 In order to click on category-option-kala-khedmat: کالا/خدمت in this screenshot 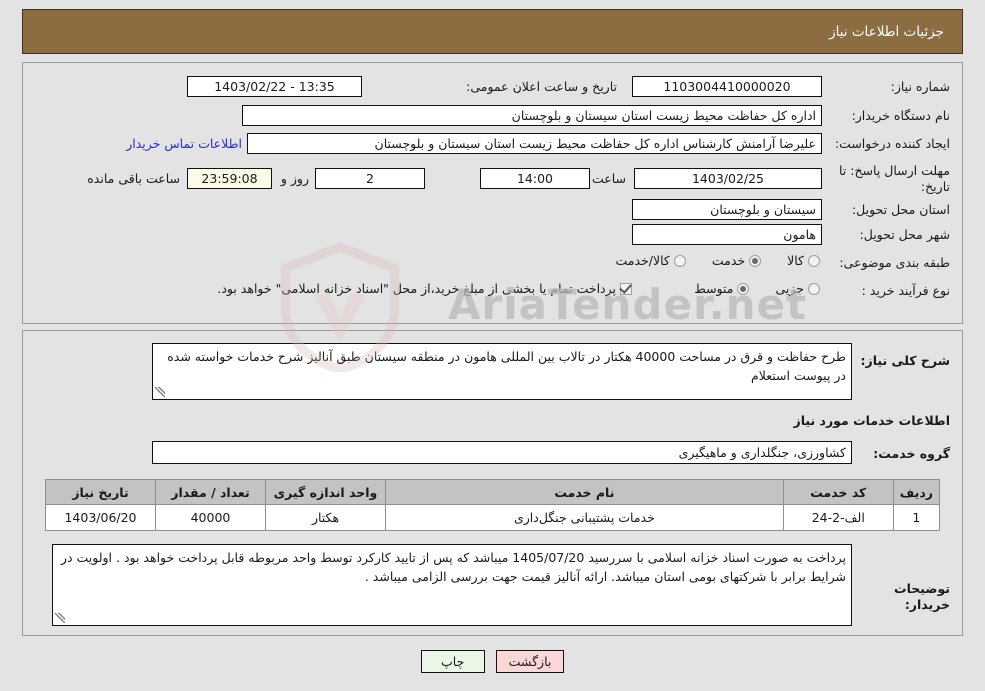, I will do `click(650, 260)`.